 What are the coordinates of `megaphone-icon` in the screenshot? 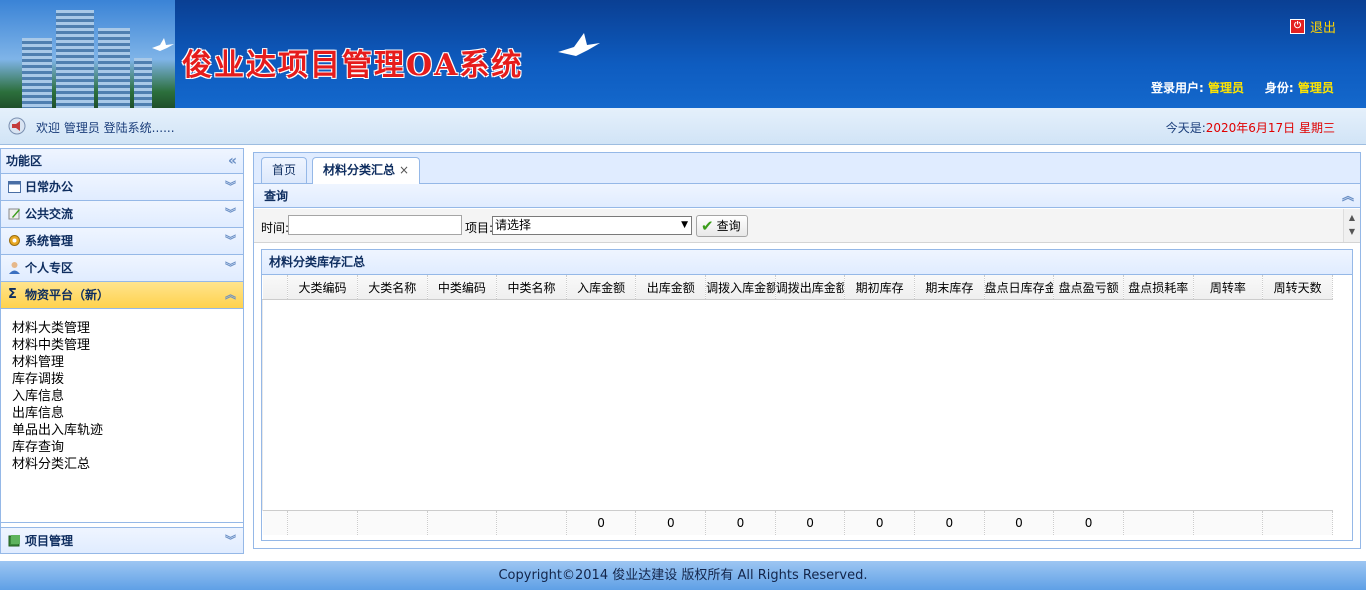 It's located at (17, 126).